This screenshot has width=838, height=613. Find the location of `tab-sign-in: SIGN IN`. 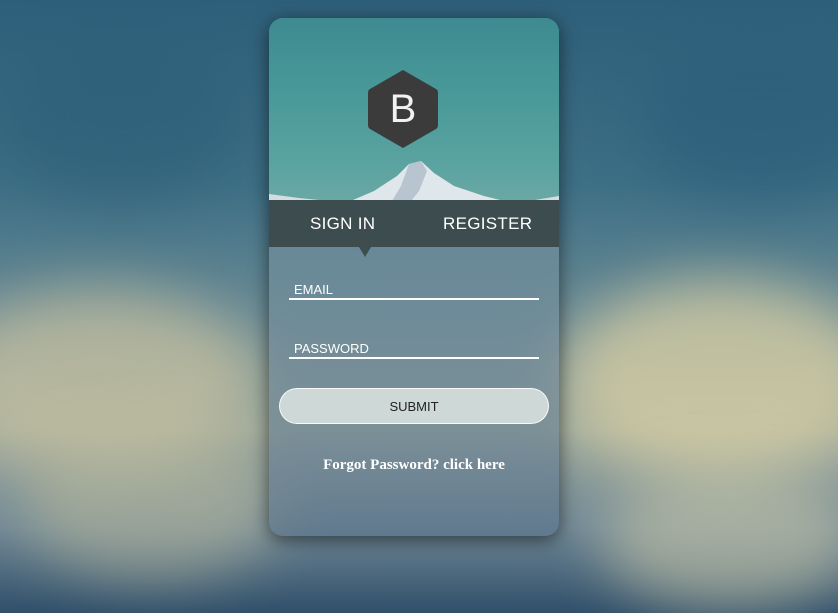

tab-sign-in: SIGN IN is located at coordinates (342, 223).